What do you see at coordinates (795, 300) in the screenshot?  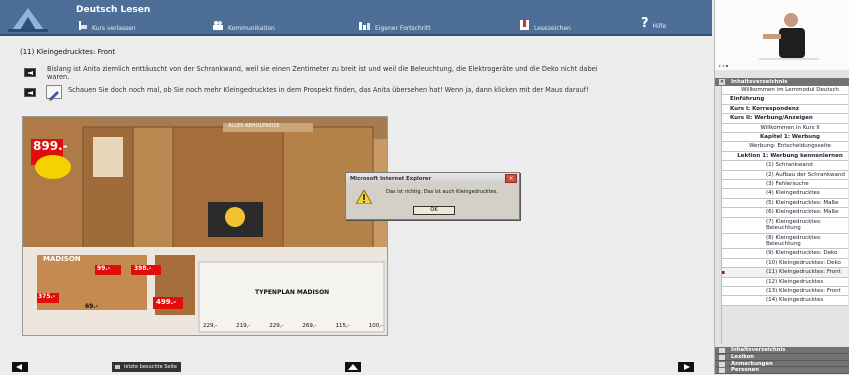 I see `toc-item-label: (14) Kleingedrucktes` at bounding box center [795, 300].